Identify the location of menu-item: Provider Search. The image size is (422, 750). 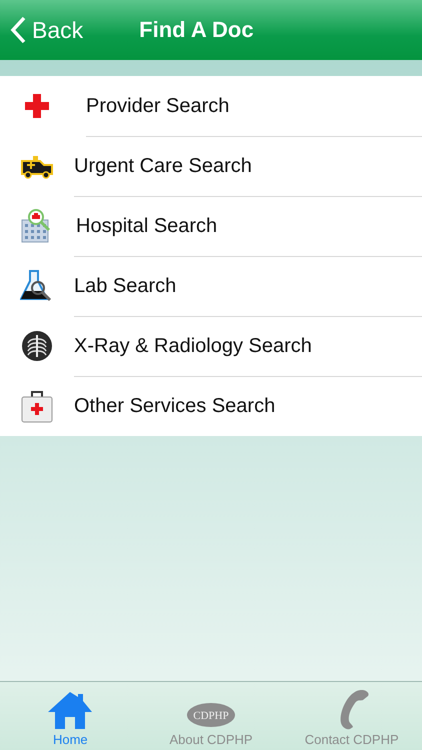
(211, 106).